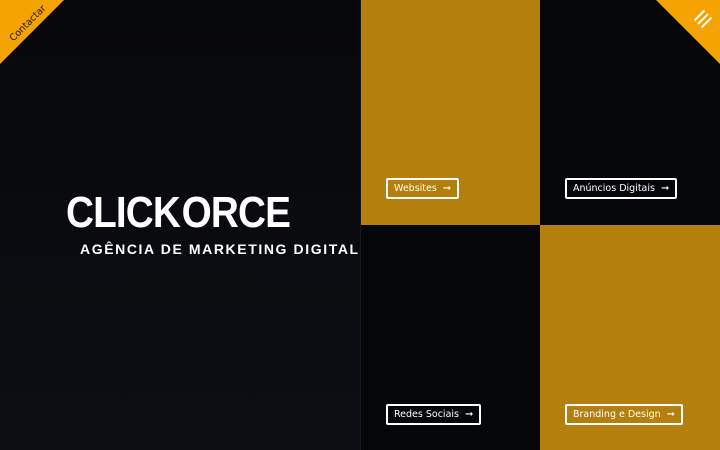  I want to click on clickforce-logo: CLICK ORCE AGÊNCIA DE MARKETING DIGITAL, so click(213, 223).